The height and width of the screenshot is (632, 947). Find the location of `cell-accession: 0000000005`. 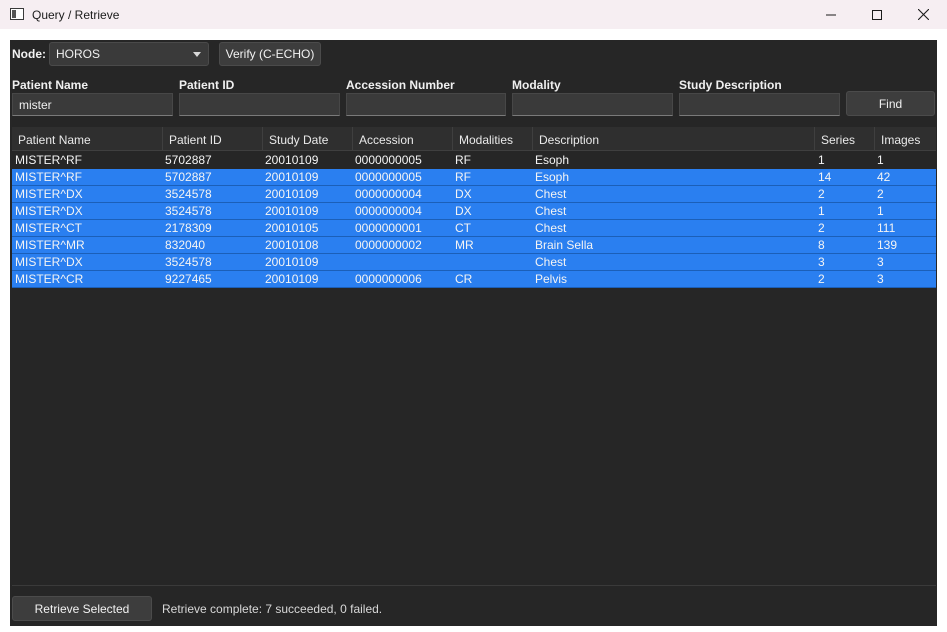

cell-accession: 0000000005 is located at coordinates (388, 177).